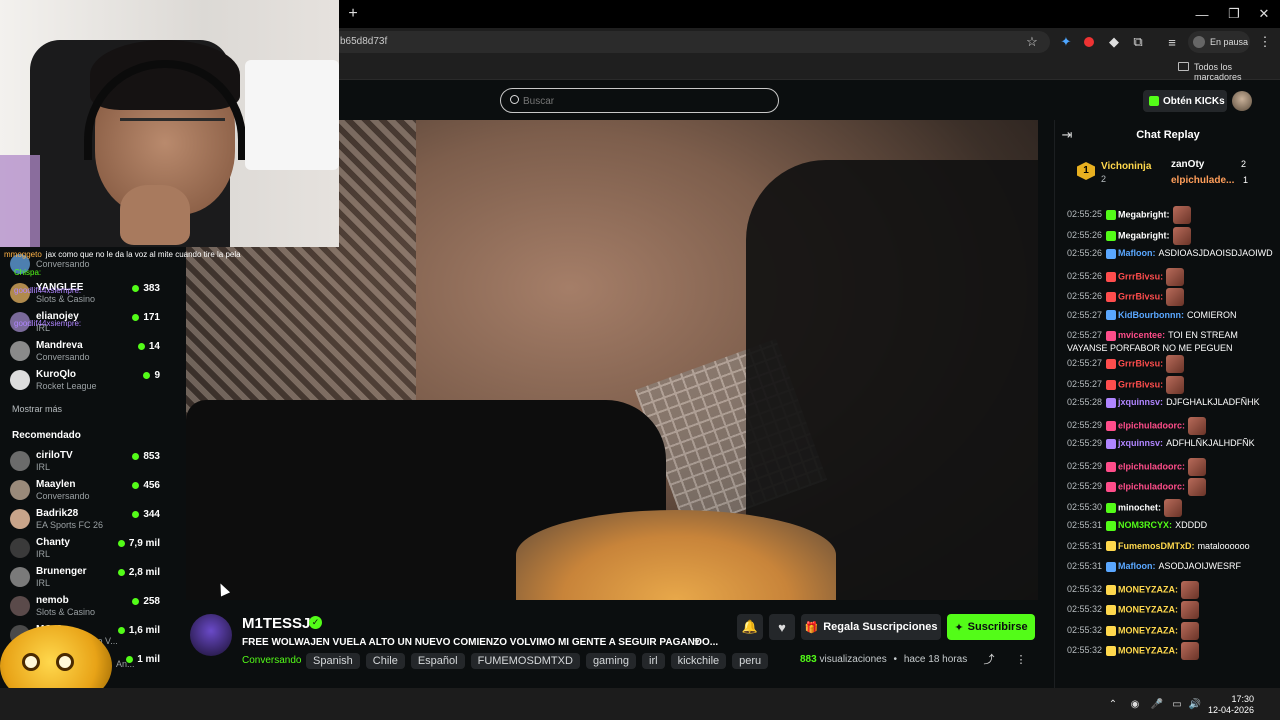 The image size is (1280, 720). I want to click on chat-message: 02:55:25 Megabright:, so click(1170, 215).